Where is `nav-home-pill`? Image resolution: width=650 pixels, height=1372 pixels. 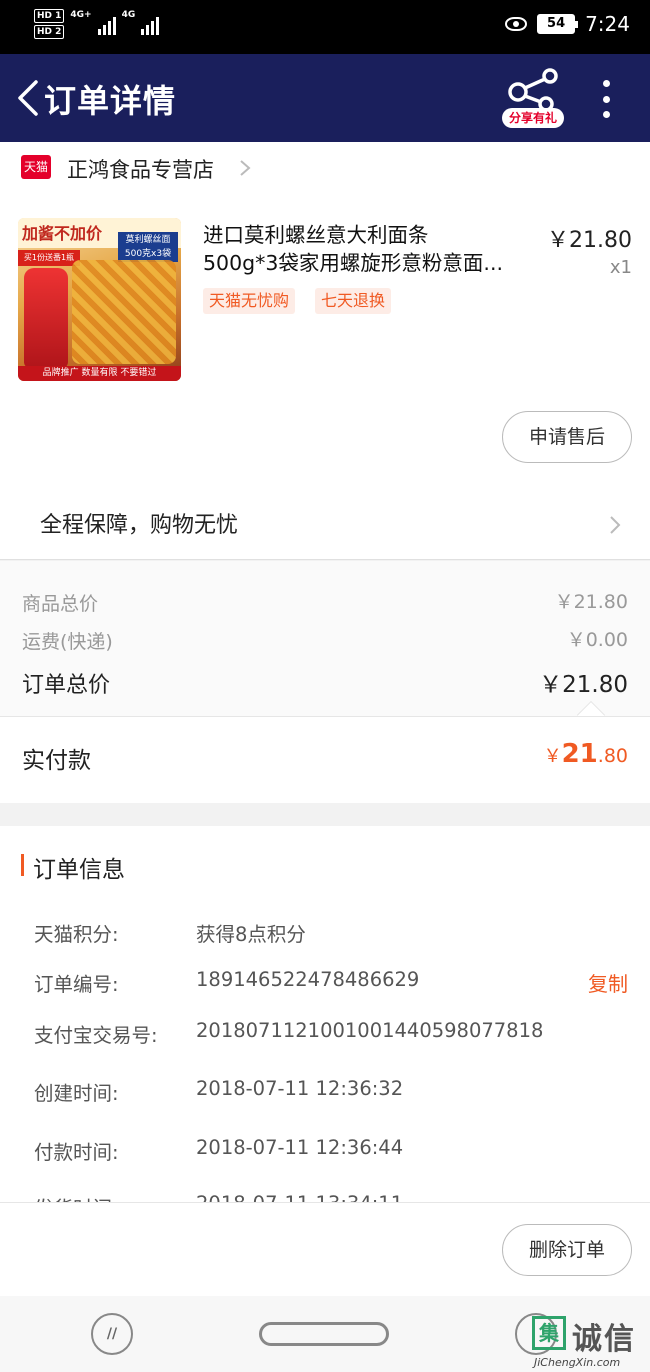
nav-home-pill is located at coordinates (324, 1334).